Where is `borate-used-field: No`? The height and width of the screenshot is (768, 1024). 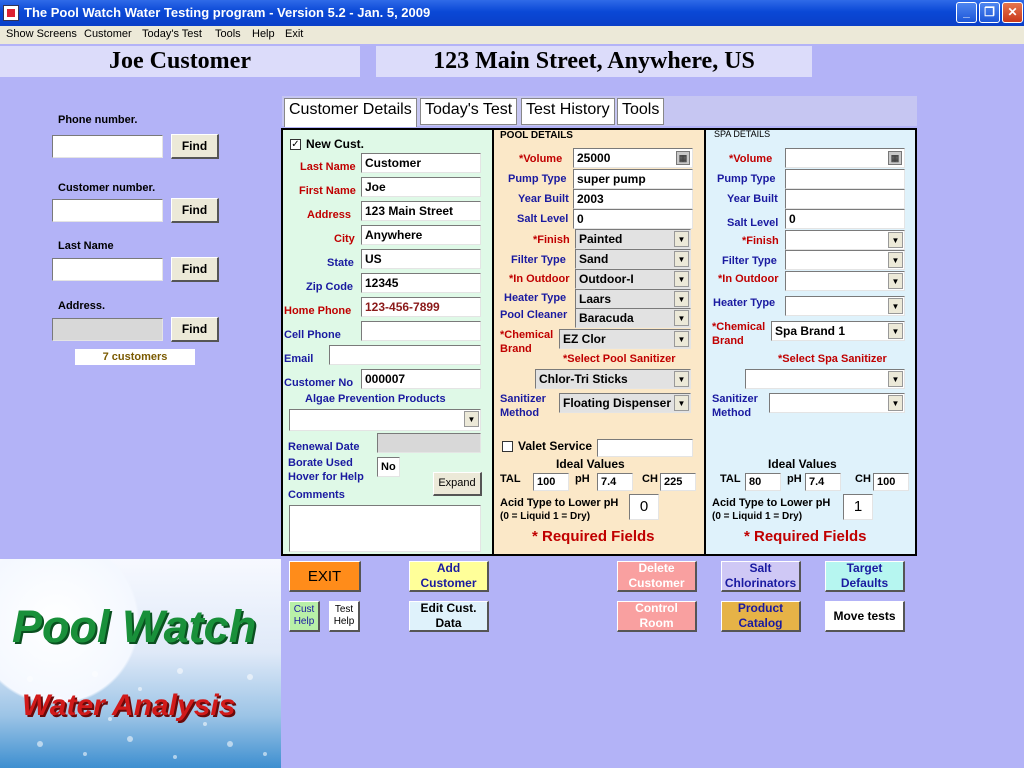 borate-used-field: No is located at coordinates (388, 467).